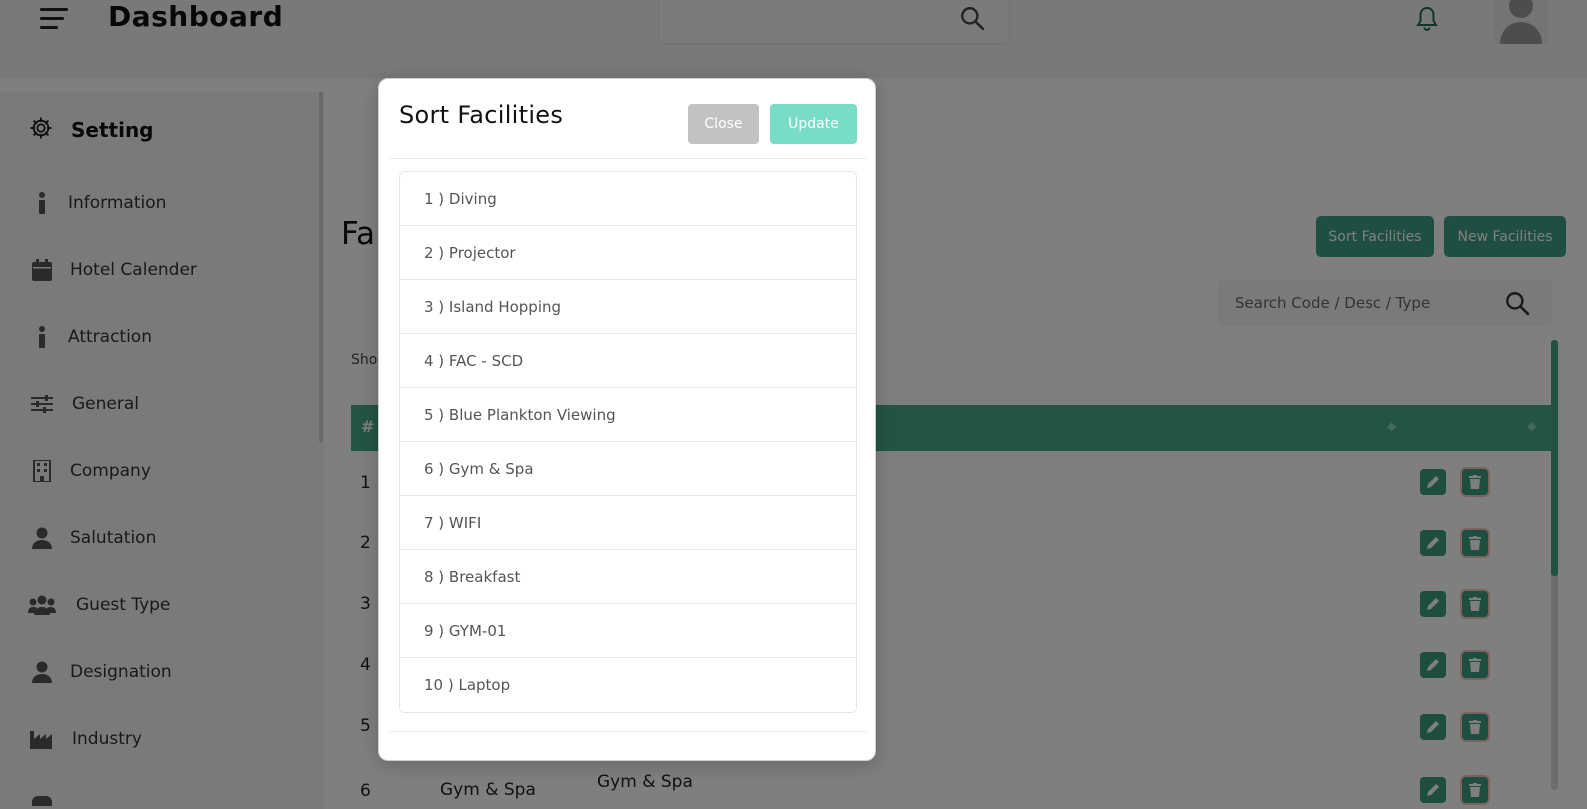 This screenshot has width=1587, height=809. I want to click on sortable-list-item: 10 ) Laptop, so click(628, 685).